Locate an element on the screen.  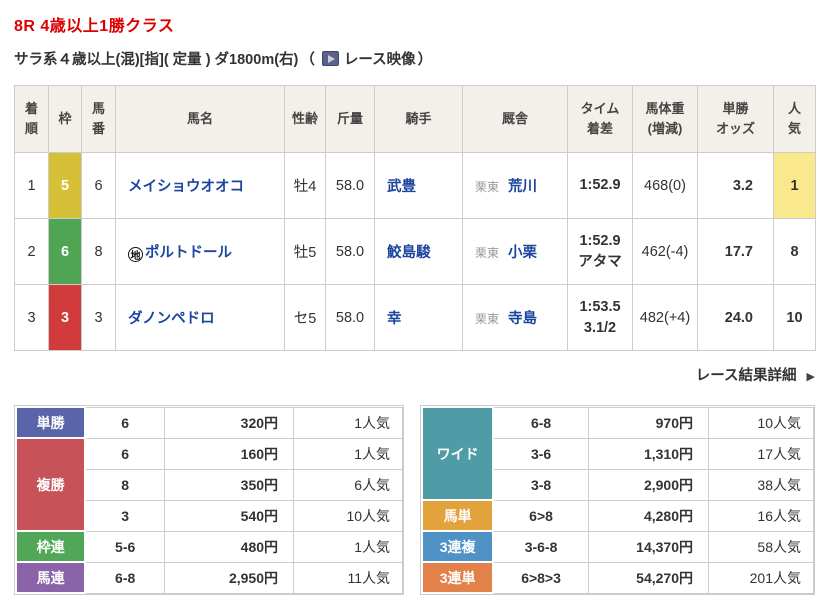
horse-name-cell: 地ポルトドール is located at coordinates (200, 251).